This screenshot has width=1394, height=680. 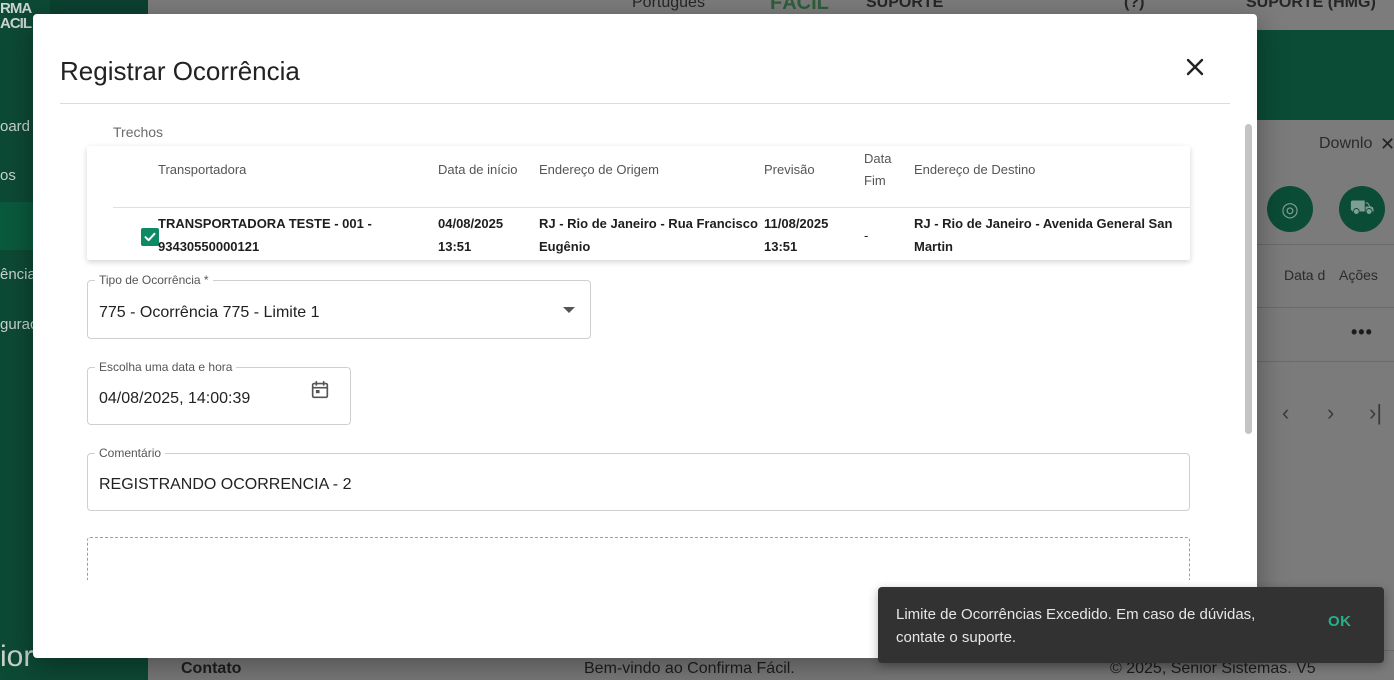 I want to click on comentario-value: REGISTRANDO OCORRENCIA - 2, so click(x=225, y=484).